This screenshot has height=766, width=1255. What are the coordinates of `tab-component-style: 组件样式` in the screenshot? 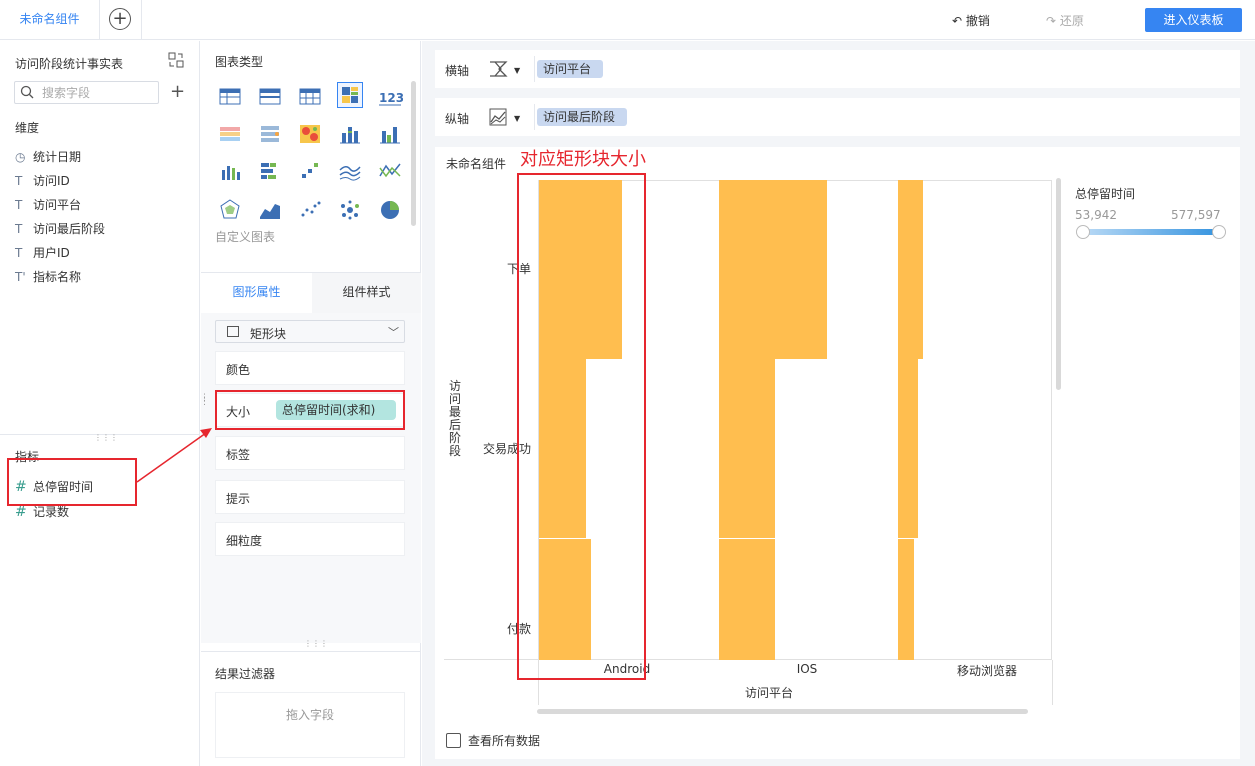 It's located at (366, 293).